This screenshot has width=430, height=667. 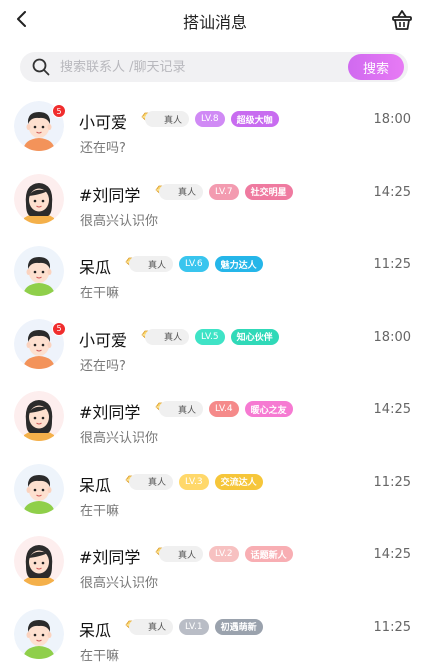 I want to click on conversation-item: 5 小可爱 真人 LV.5 知心伙伴 18:00 还在吗?, so click(x=215, y=348).